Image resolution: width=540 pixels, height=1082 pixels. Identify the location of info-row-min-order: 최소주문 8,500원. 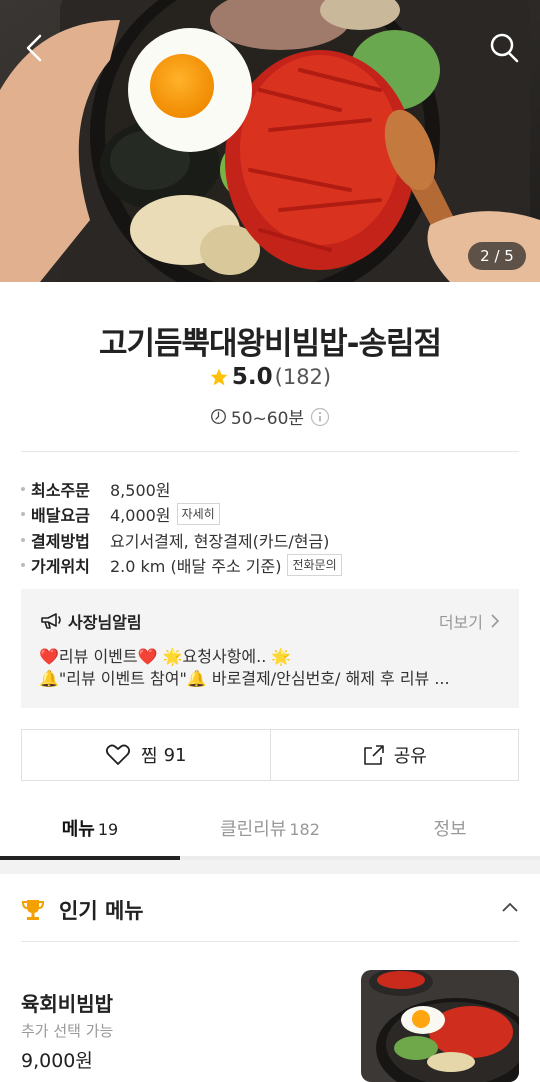
(270, 488).